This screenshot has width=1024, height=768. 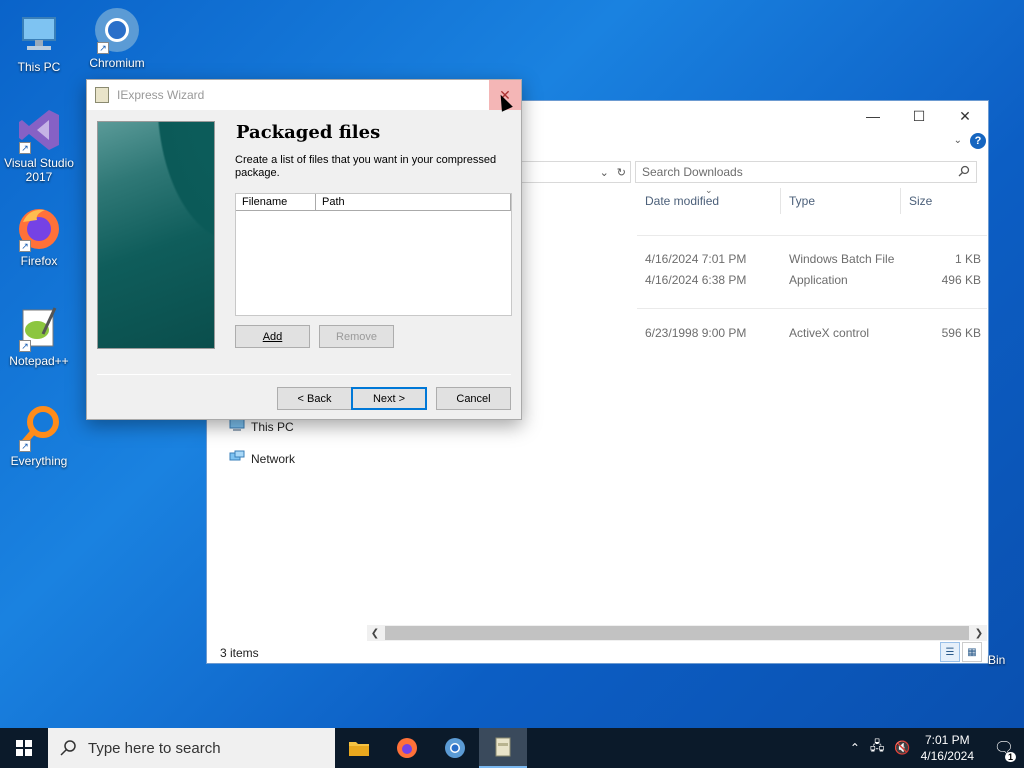 What do you see at coordinates (272, 336) in the screenshot?
I see `add-button: Add` at bounding box center [272, 336].